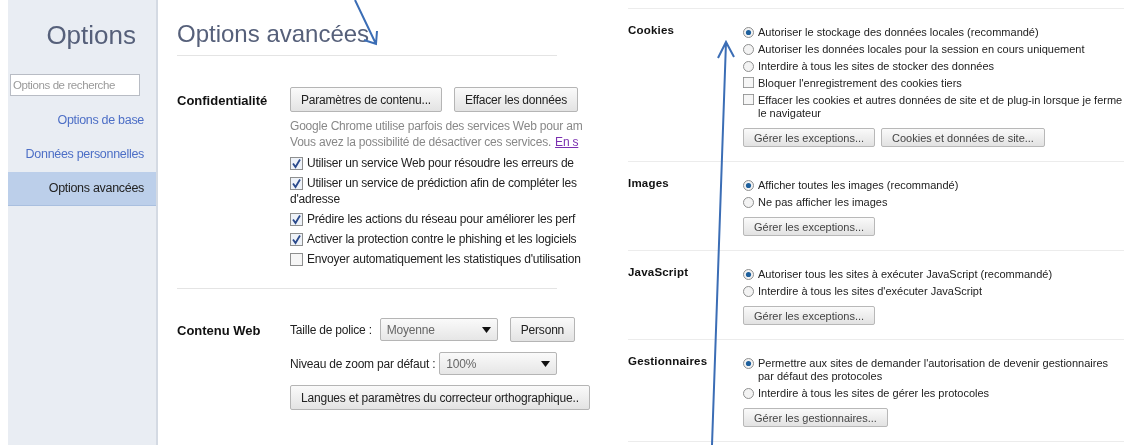 The width and height of the screenshot is (1124, 445). I want to click on checkbox-label: Utiliser un service de prédiction afin de compléter les, so click(442, 183).